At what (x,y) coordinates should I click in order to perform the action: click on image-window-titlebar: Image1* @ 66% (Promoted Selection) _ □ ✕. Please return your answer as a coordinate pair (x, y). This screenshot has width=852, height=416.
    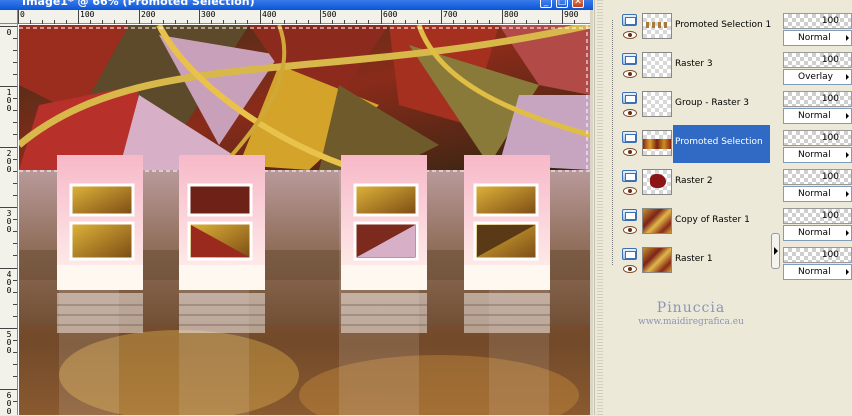
    Looking at the image, I should click on (296, 5).